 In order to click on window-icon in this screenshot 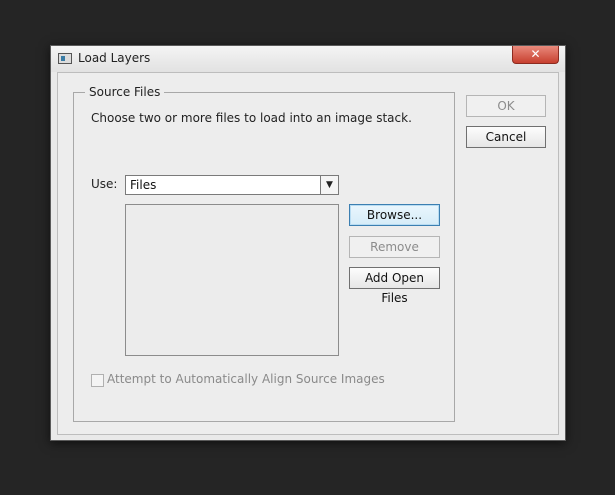, I will do `click(65, 58)`.